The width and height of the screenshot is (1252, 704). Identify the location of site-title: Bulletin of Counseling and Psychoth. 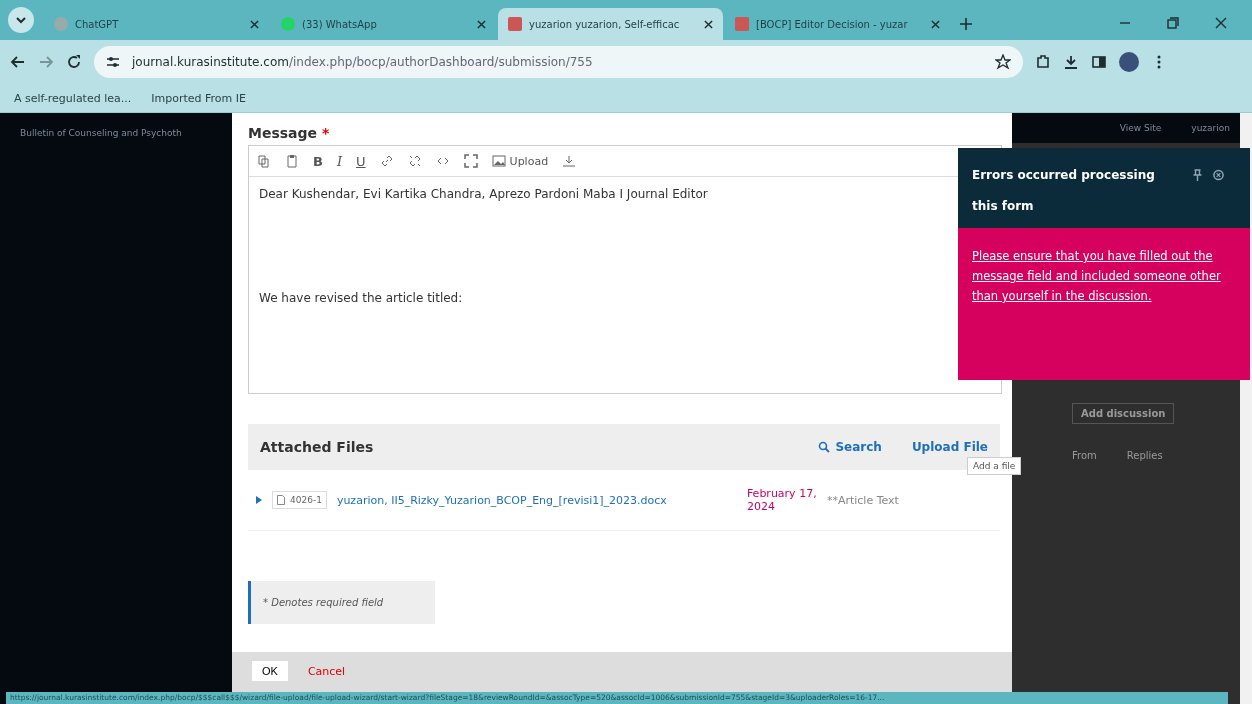
(101, 133).